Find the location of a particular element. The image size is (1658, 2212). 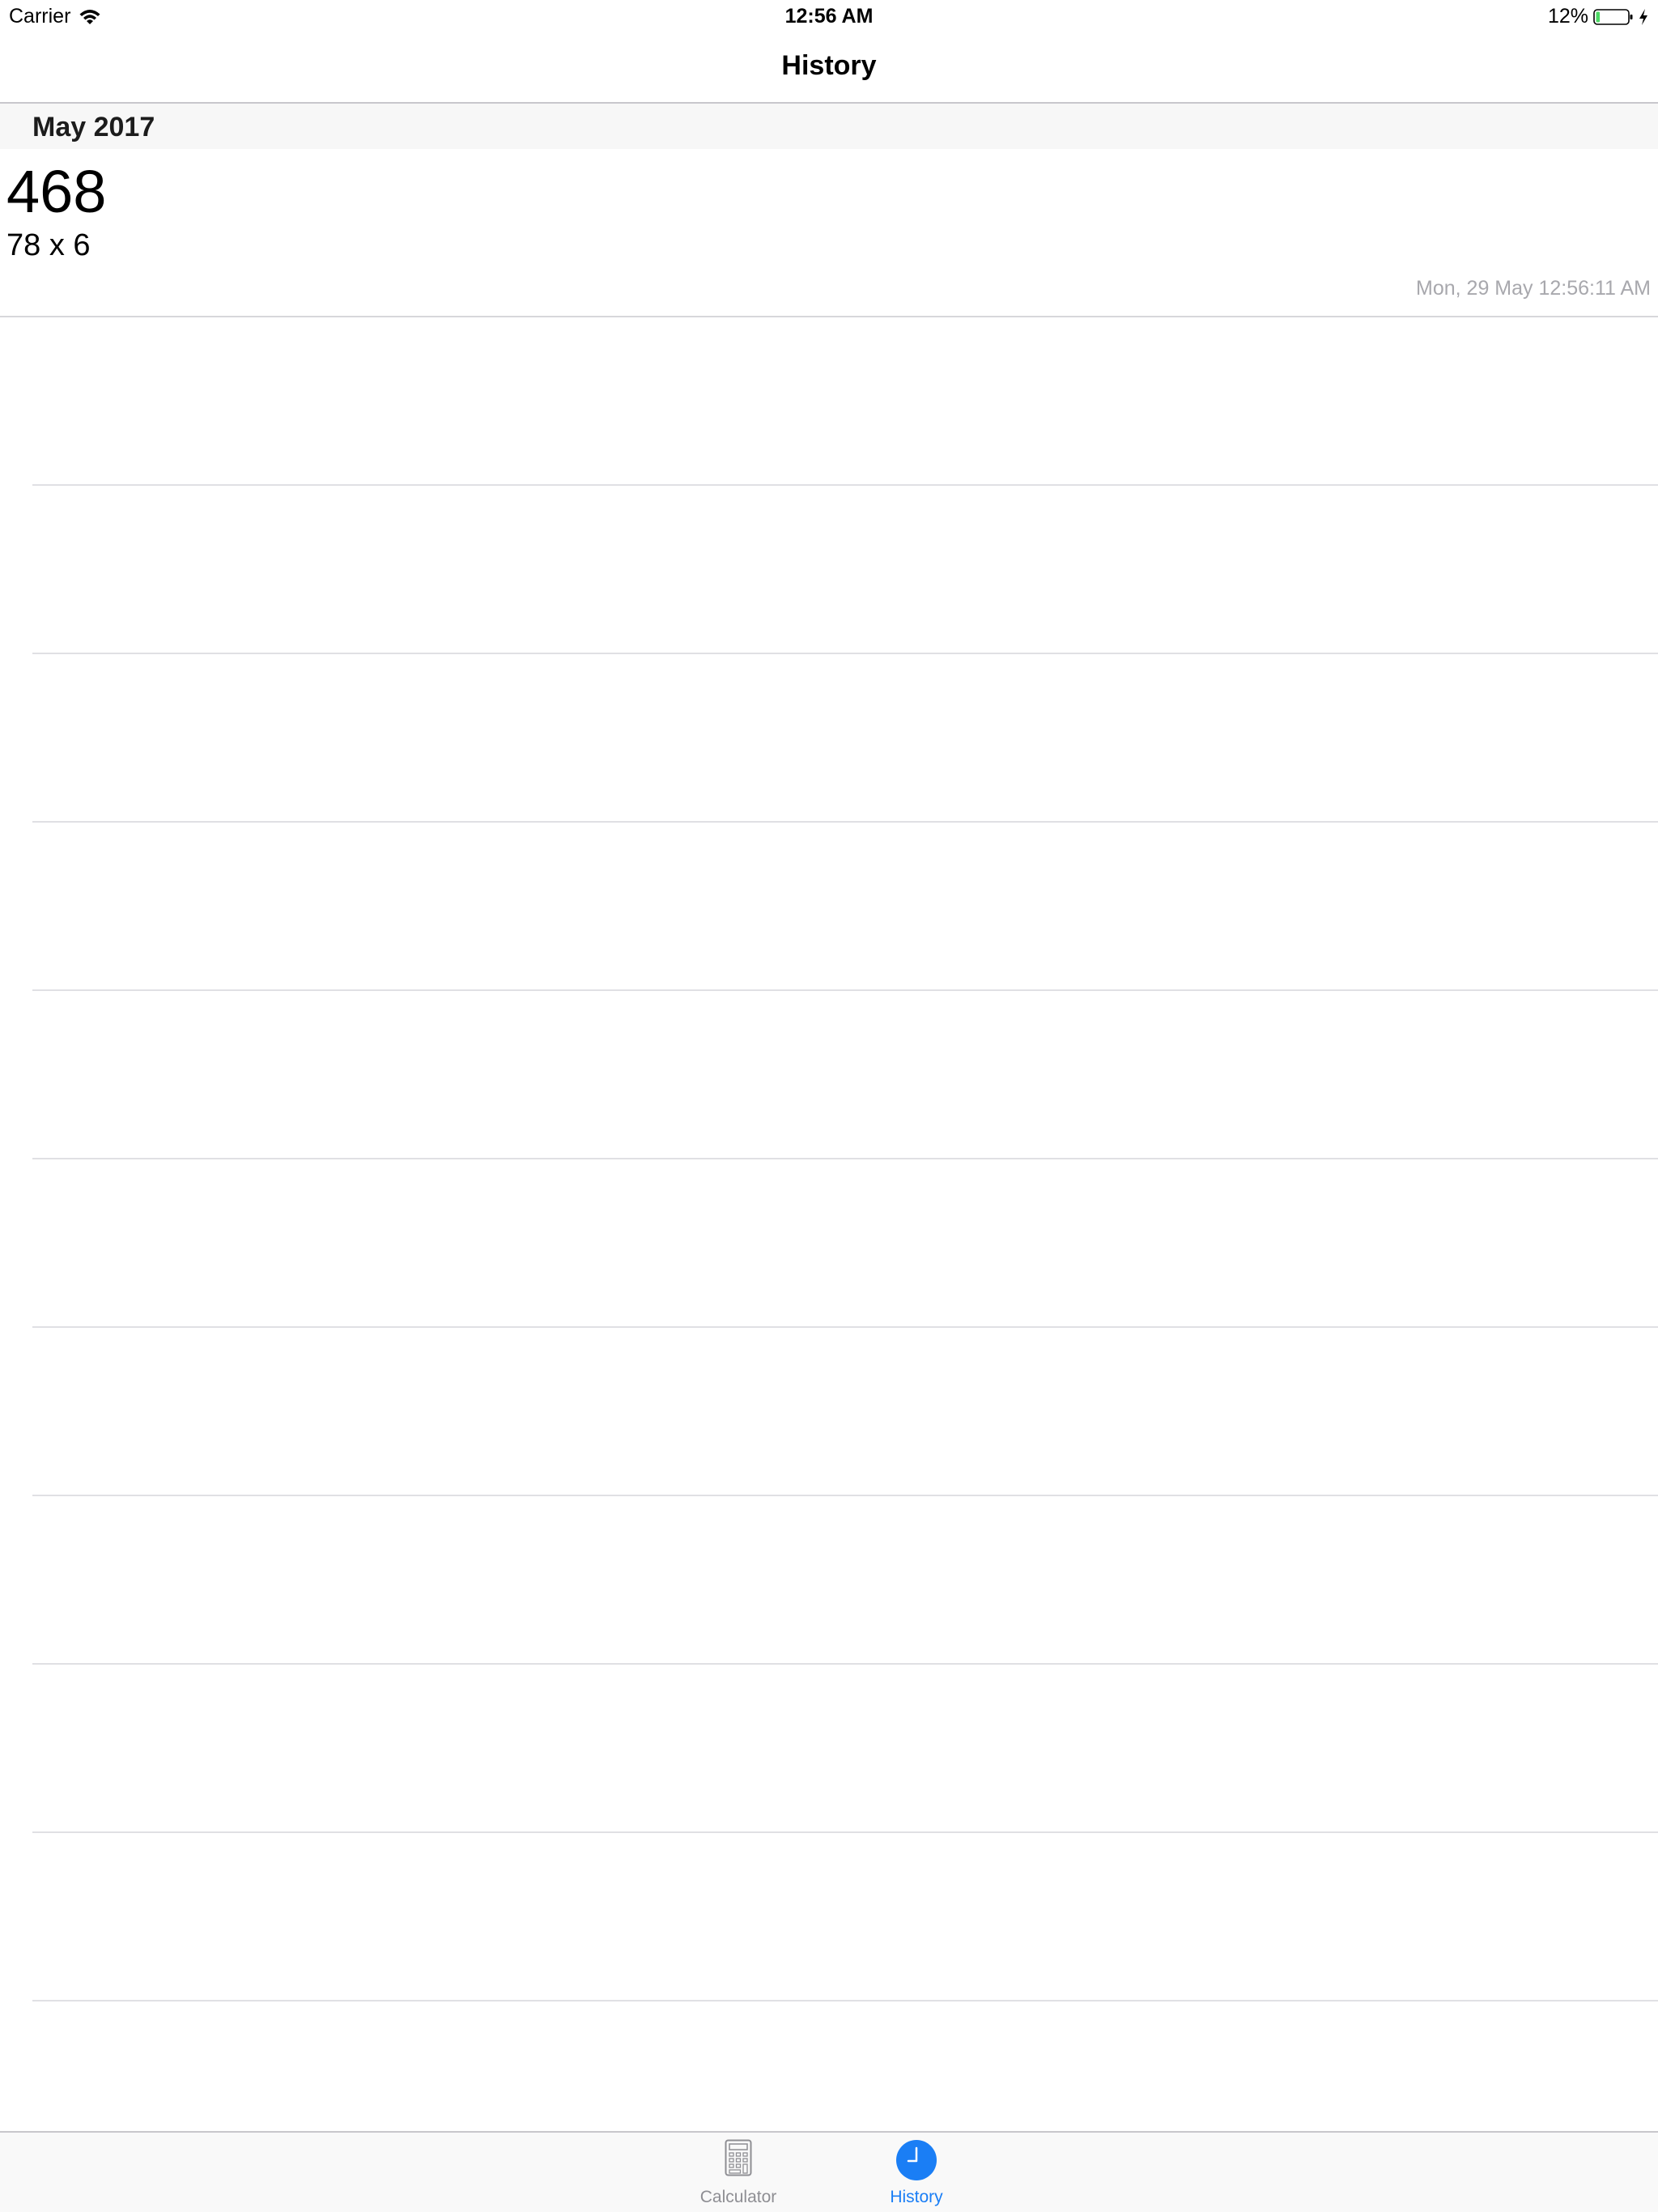

status-time: 12:56 AM is located at coordinates (829, 16).